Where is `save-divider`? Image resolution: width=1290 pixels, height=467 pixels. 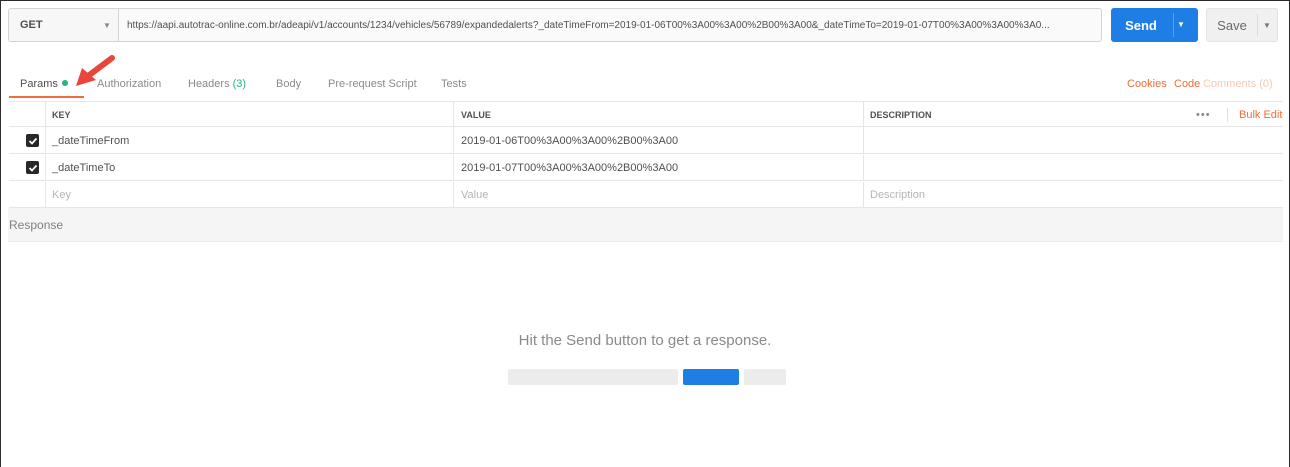 save-divider is located at coordinates (1257, 25).